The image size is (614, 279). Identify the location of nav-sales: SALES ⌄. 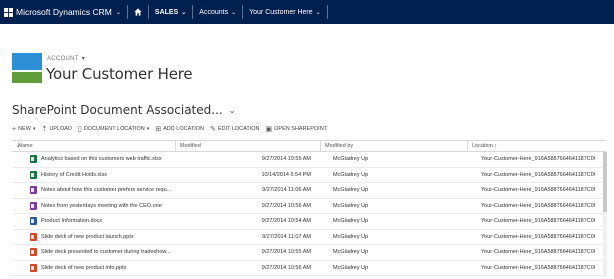
(170, 12).